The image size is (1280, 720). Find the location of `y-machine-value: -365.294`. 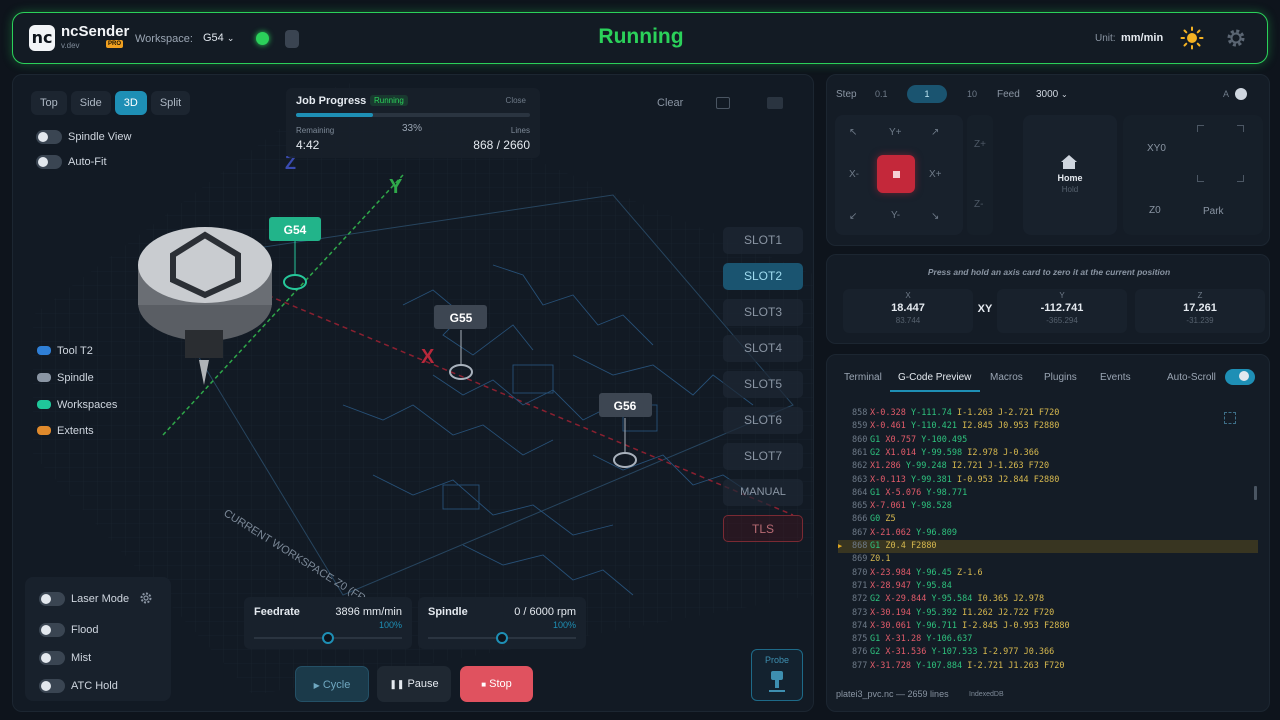

y-machine-value: -365.294 is located at coordinates (1062, 320).